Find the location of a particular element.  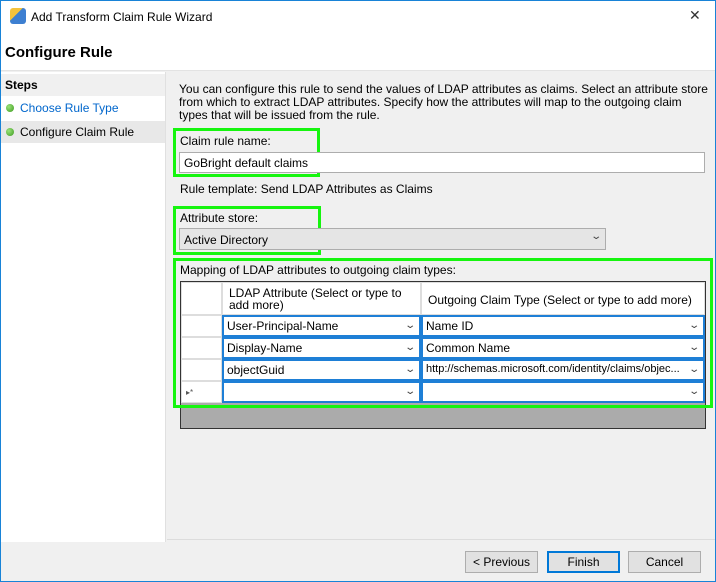

step-label: Choose Rule Type is located at coordinates (69, 108).